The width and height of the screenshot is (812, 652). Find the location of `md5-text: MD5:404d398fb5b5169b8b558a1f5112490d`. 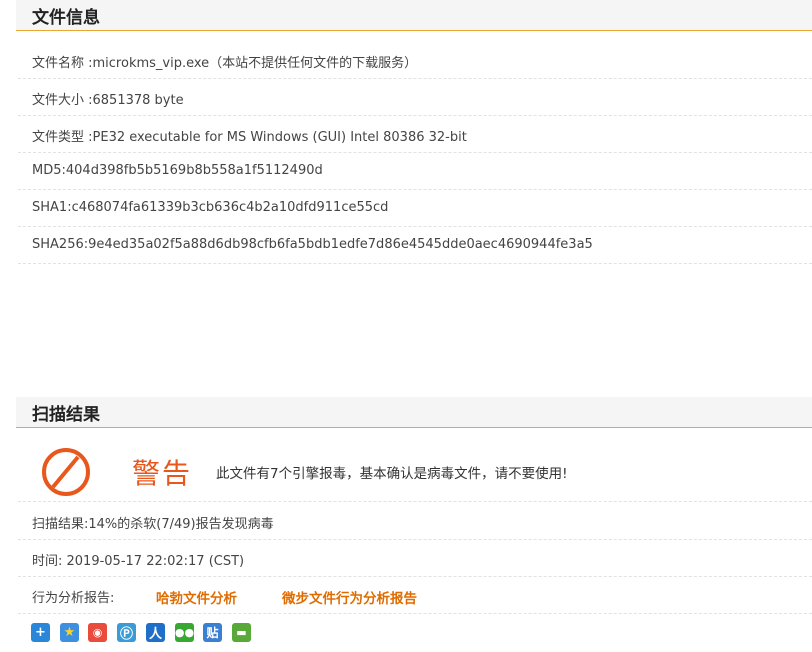

md5-text: MD5:404d398fb5b5169b8b558a1f5112490d is located at coordinates (177, 170).